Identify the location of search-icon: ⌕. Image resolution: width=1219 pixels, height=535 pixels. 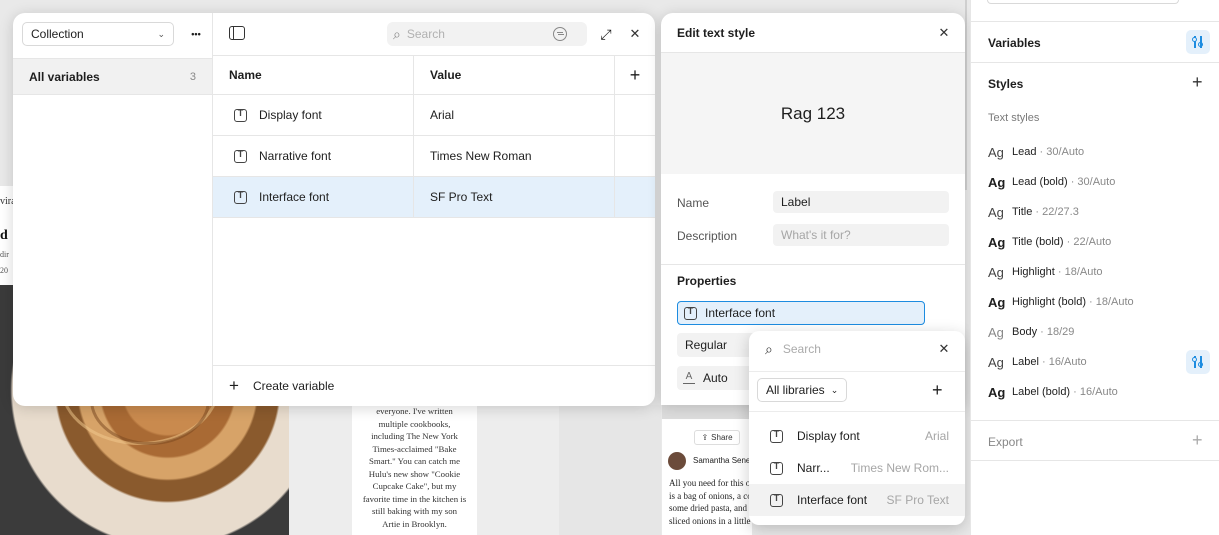
(397, 33).